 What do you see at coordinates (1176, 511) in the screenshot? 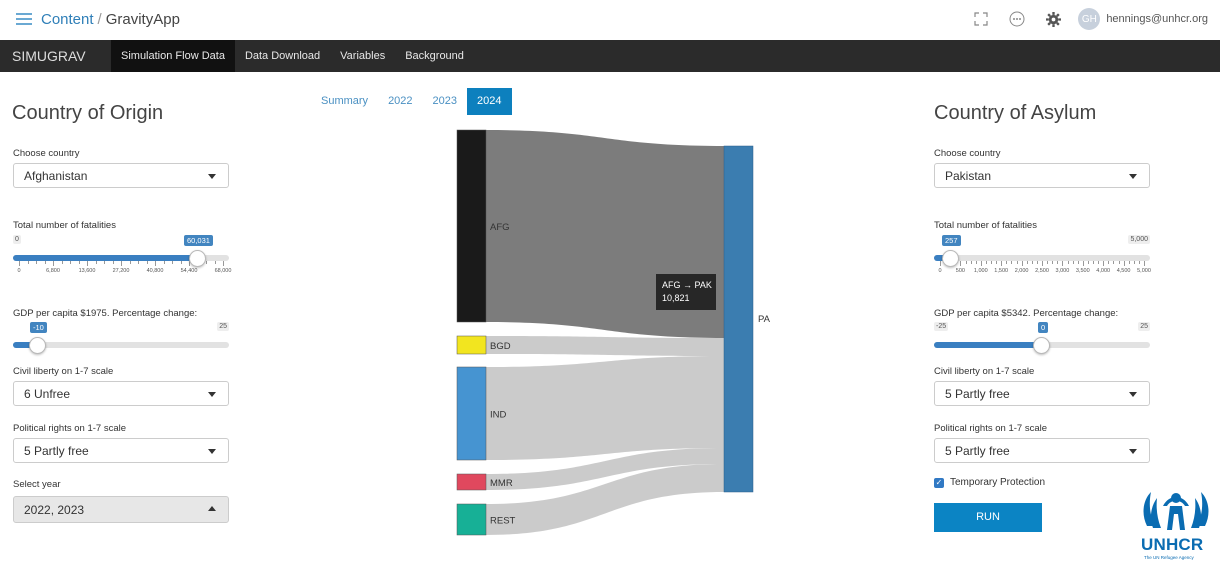
I see `unhcr-emblem-icon` at bounding box center [1176, 511].